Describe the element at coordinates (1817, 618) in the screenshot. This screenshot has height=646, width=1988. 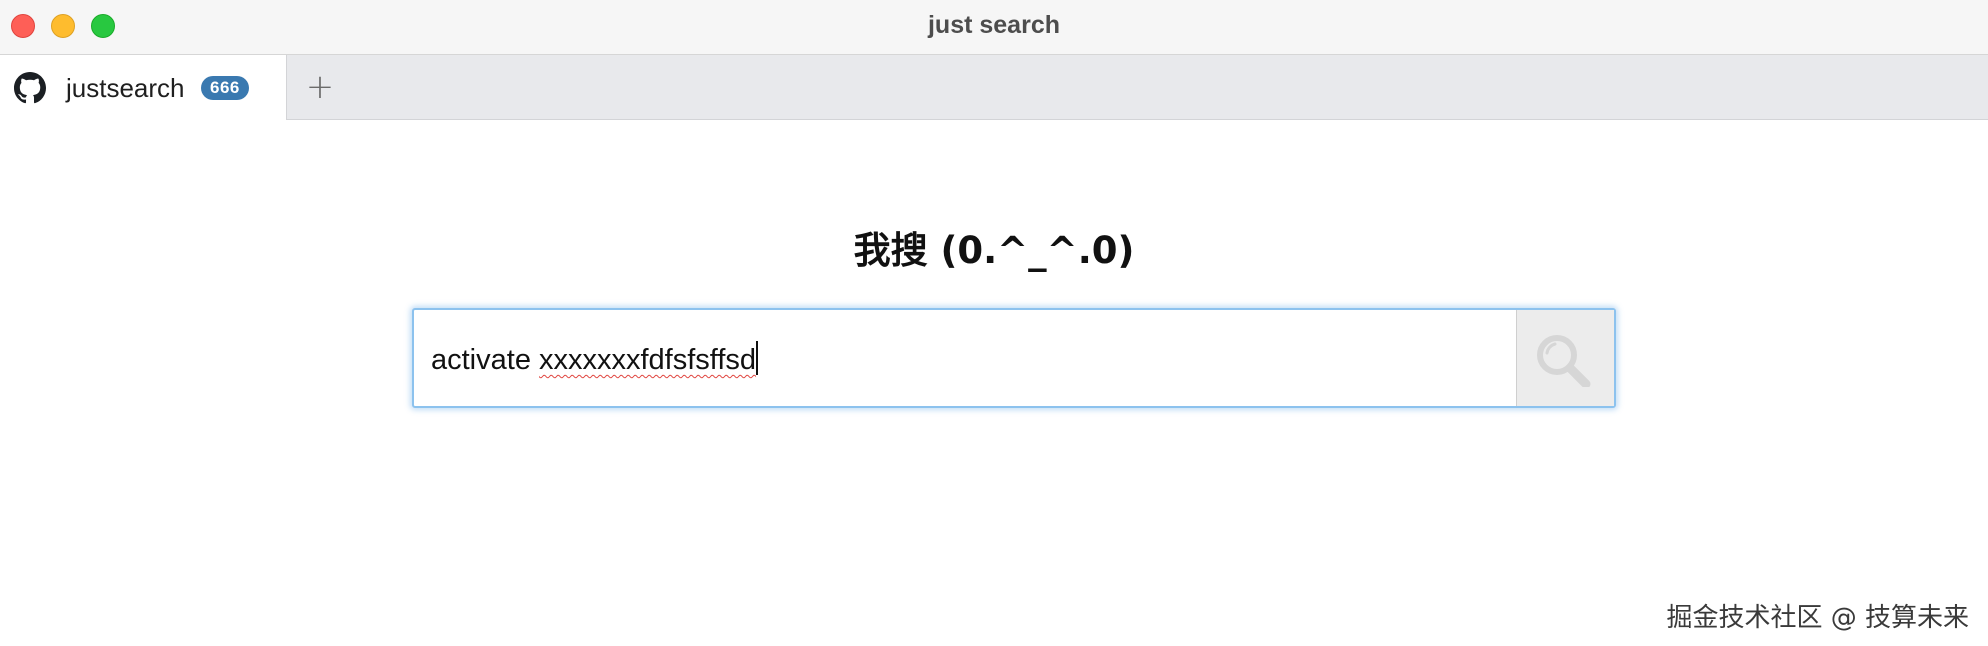
I see `watermark: 掘金技术社区 @ 技算未来` at that location.